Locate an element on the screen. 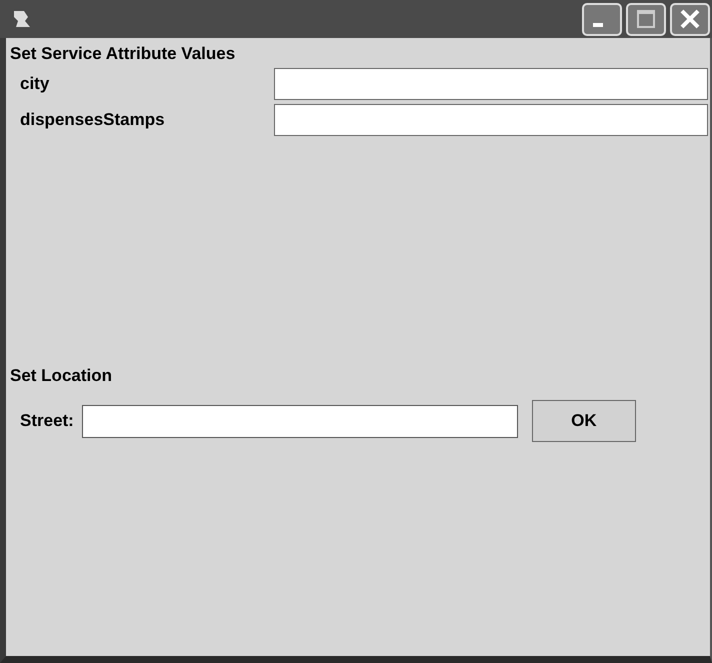  maximize-button is located at coordinates (646, 19).